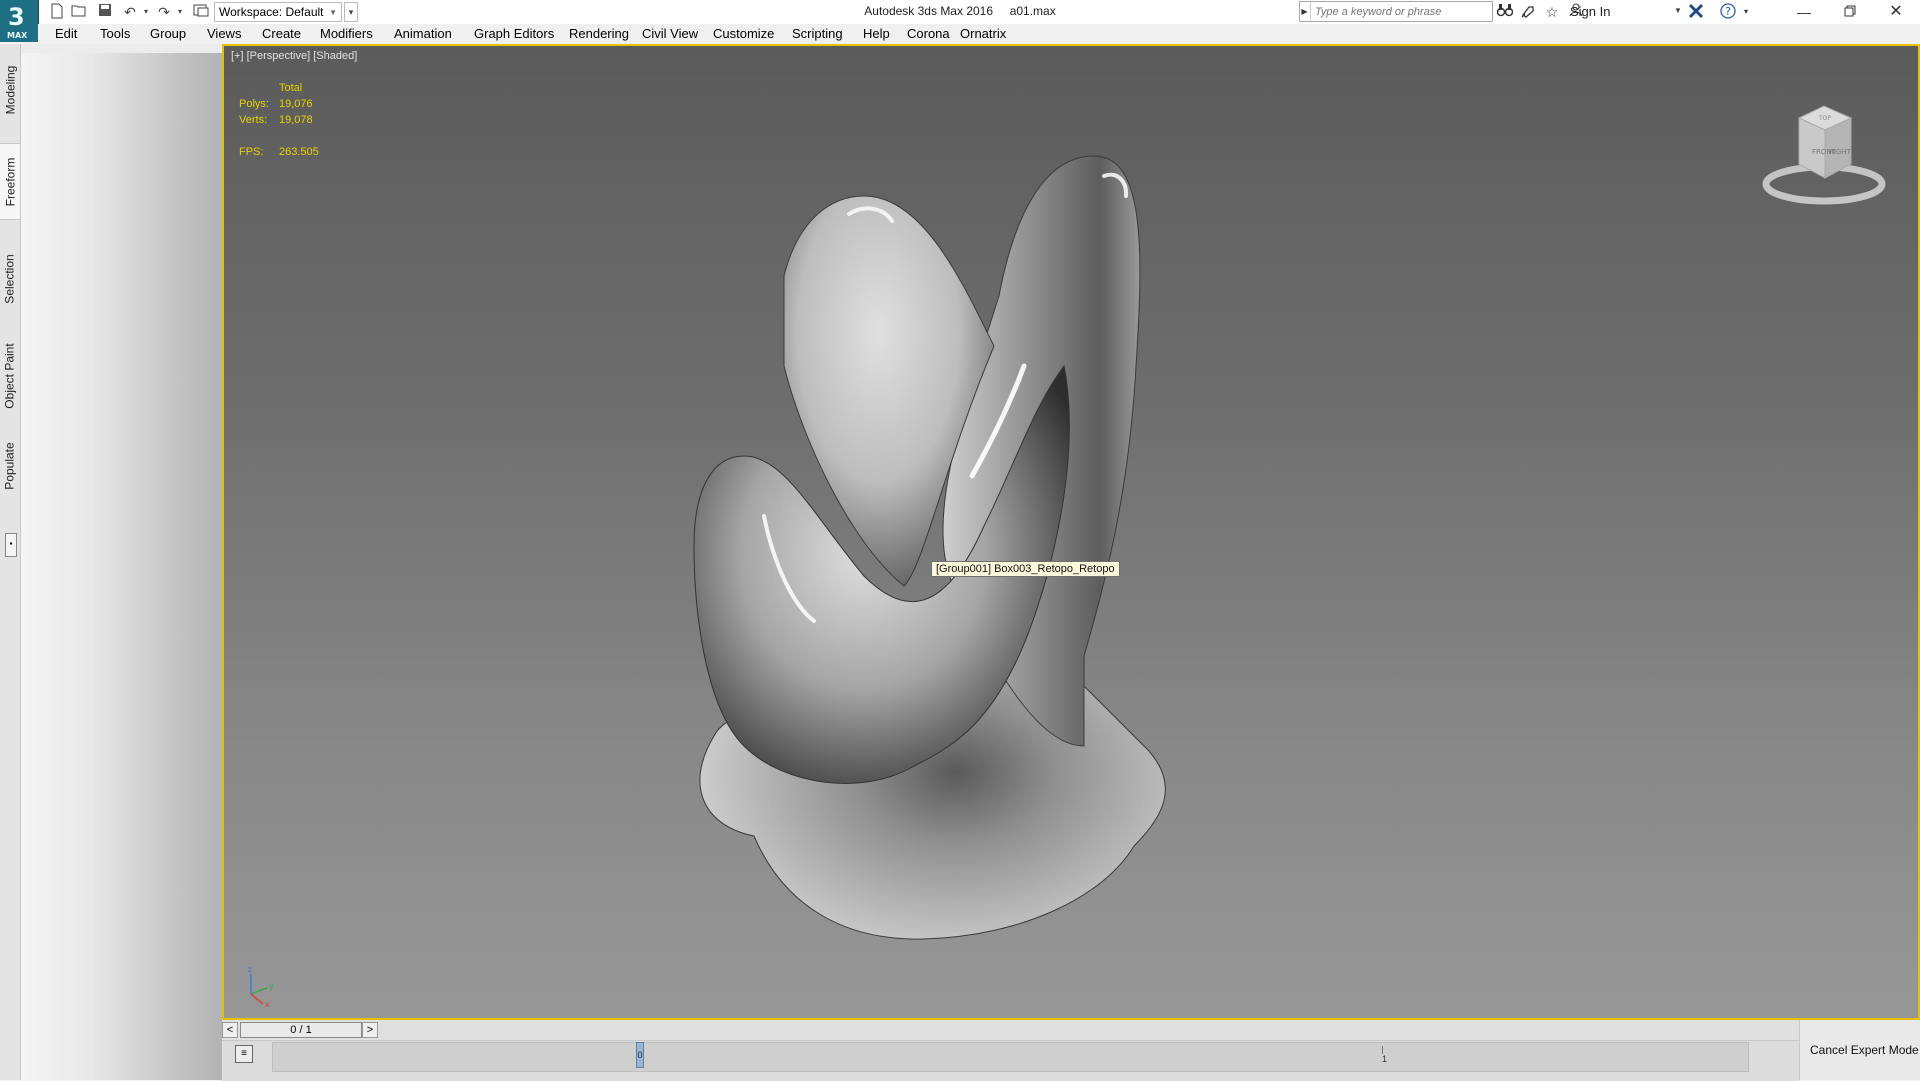 This screenshot has width=1920, height=1081. What do you see at coordinates (281, 33) in the screenshot?
I see `menu-create: Create` at bounding box center [281, 33].